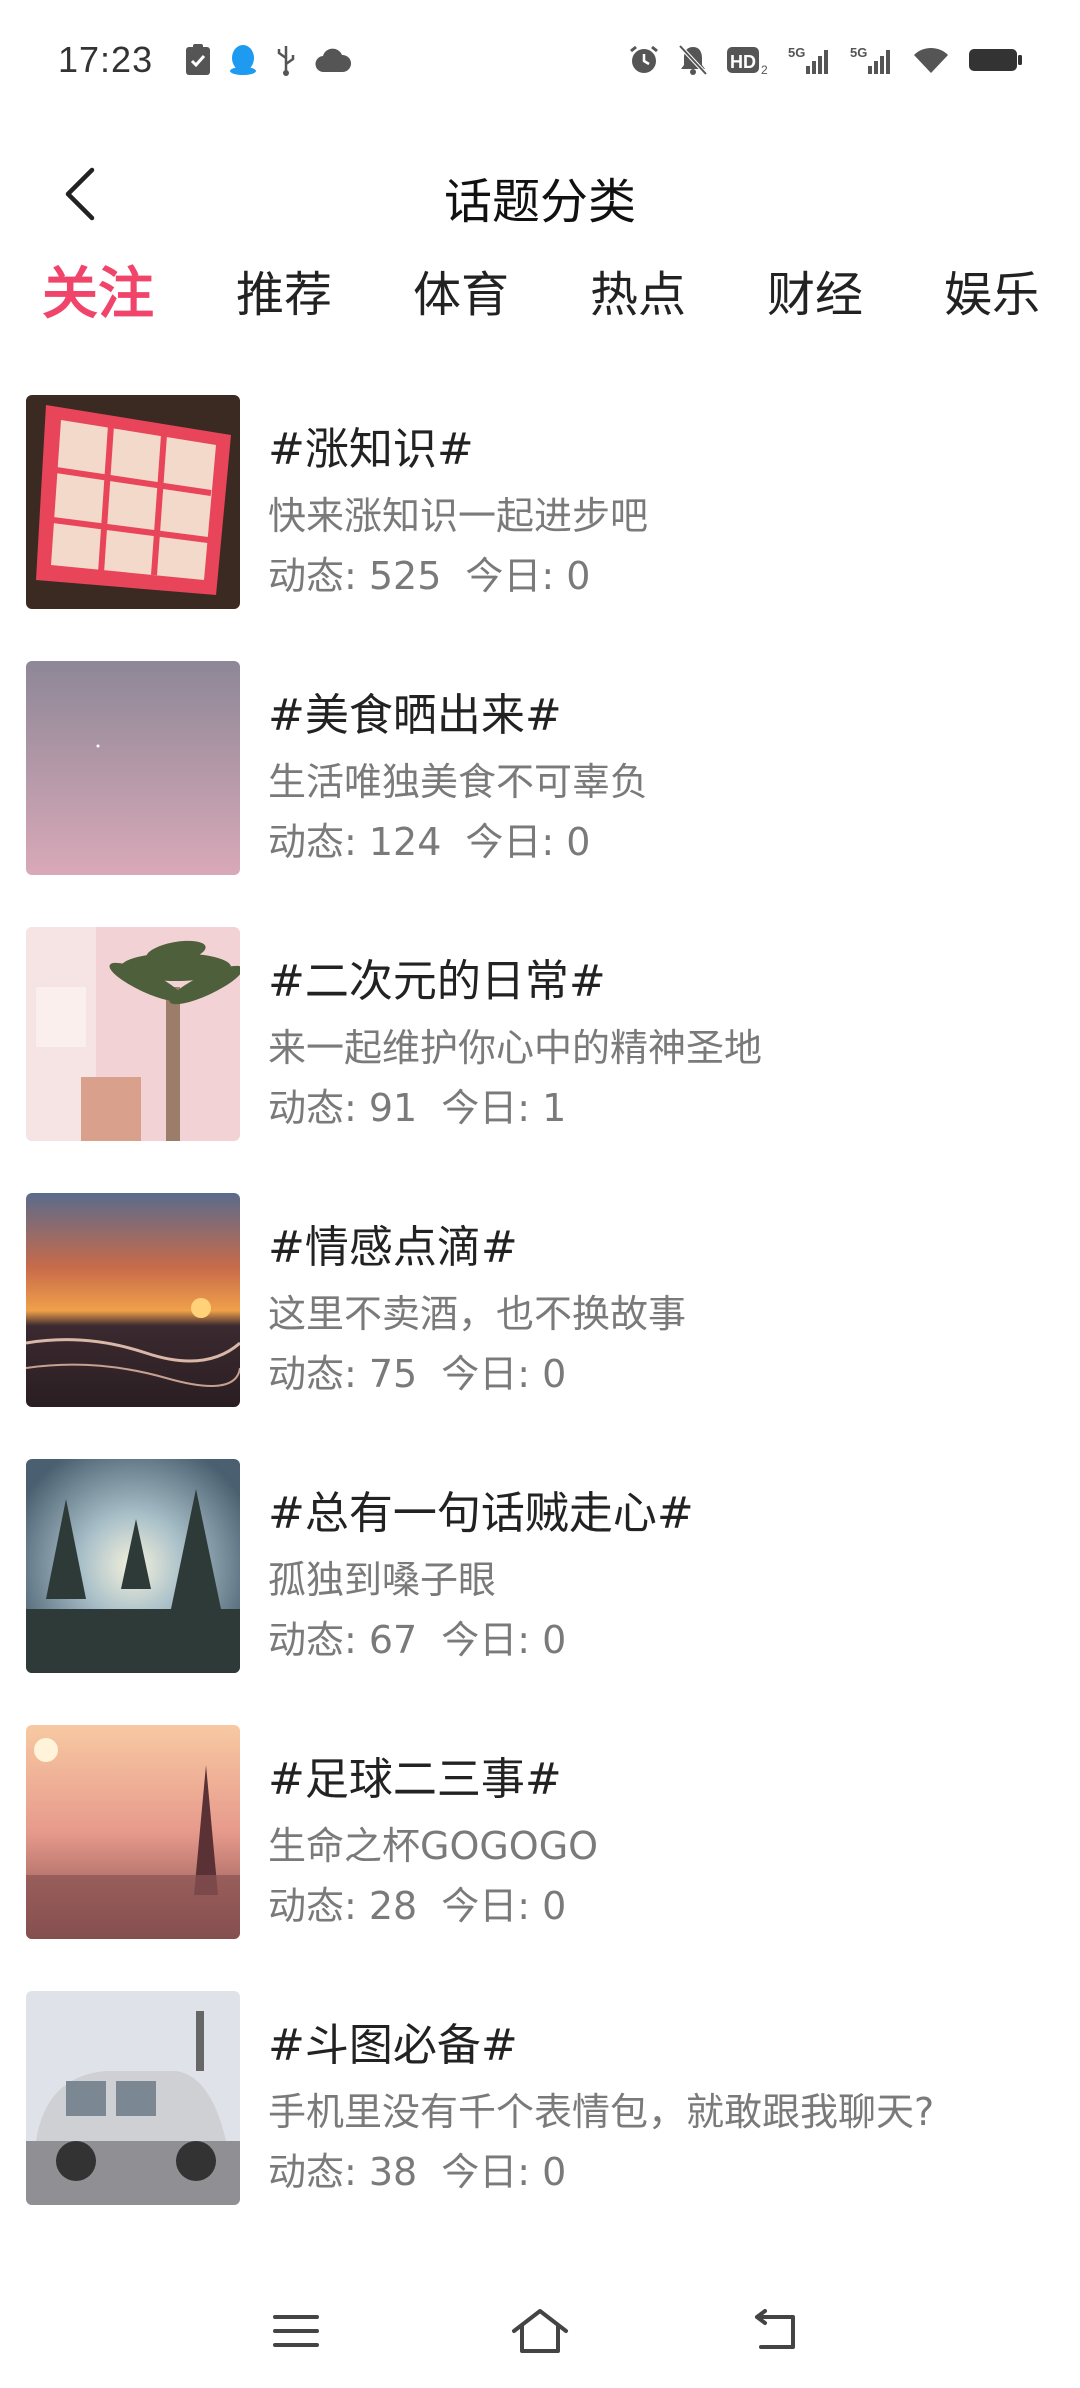 This screenshot has height=2388, width=1080. I want to click on topic-stats: 动态: 67 今日: 0, so click(417, 1636).